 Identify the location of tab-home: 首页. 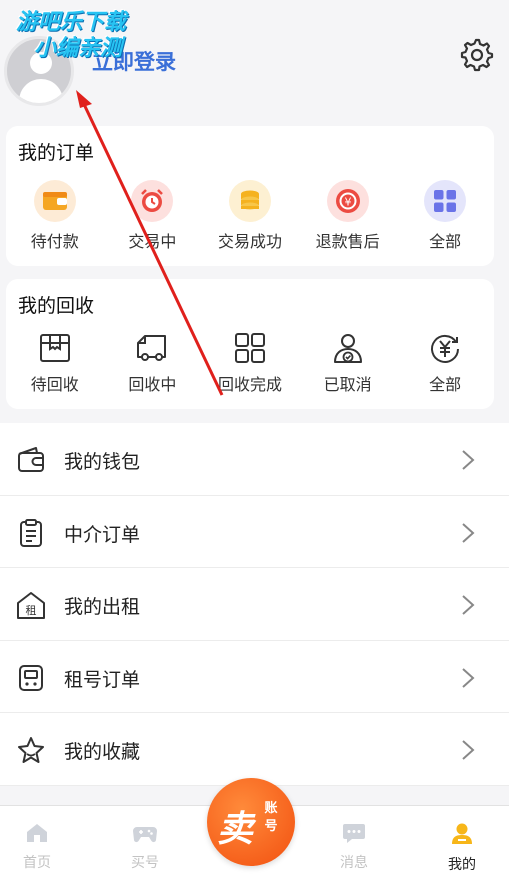
(37, 847).